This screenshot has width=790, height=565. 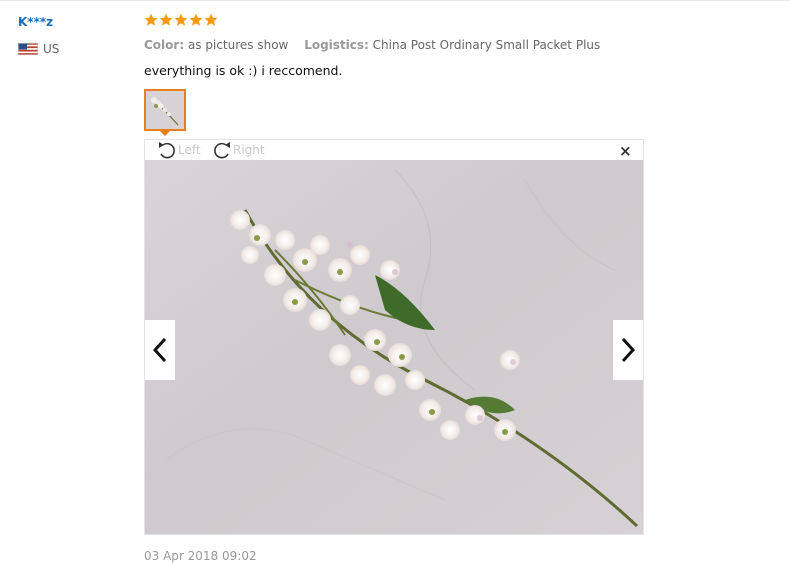 I want to click on thumbnail-pointer, so click(x=165, y=133).